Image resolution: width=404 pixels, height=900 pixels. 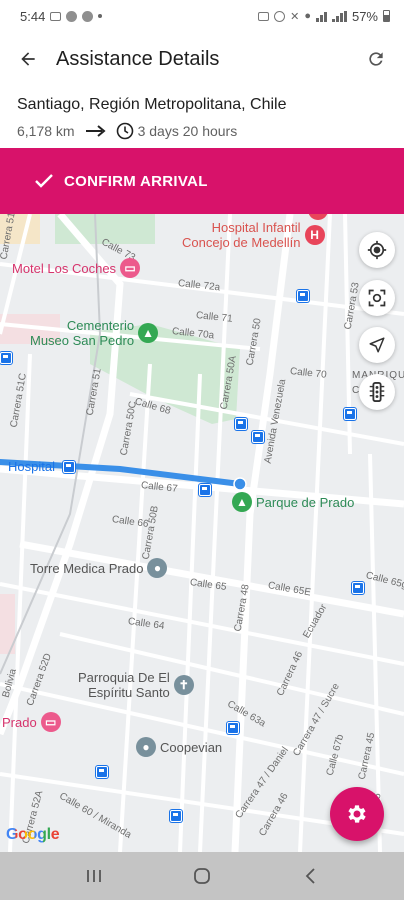 I want to click on more-notifications-icon, so click(x=100, y=16).